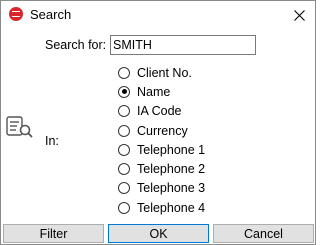 This screenshot has width=320, height=245. What do you see at coordinates (263, 233) in the screenshot?
I see `cancel-button: Cancel` at bounding box center [263, 233].